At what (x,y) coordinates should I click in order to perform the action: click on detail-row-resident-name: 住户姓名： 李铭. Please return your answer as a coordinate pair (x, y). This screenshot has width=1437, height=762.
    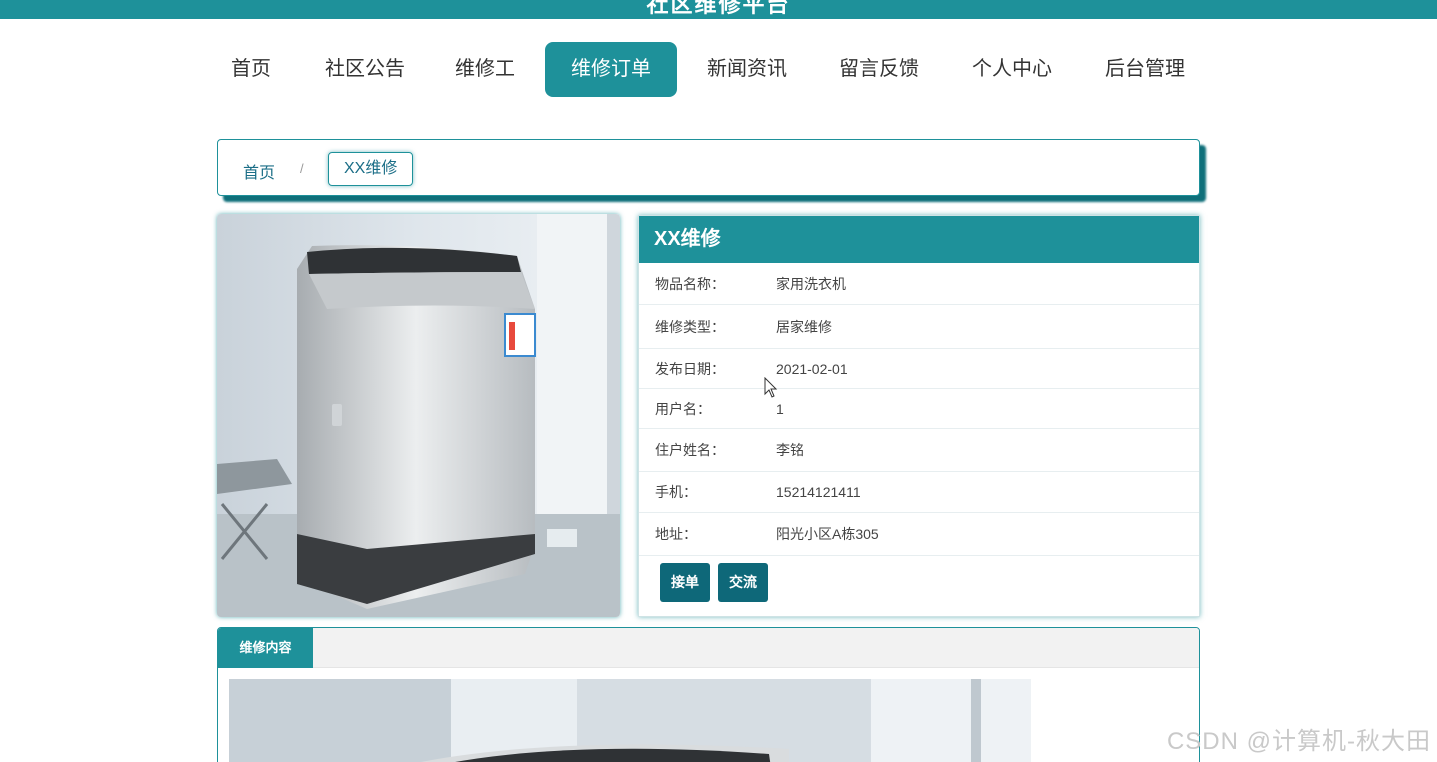
    Looking at the image, I should click on (919, 450).